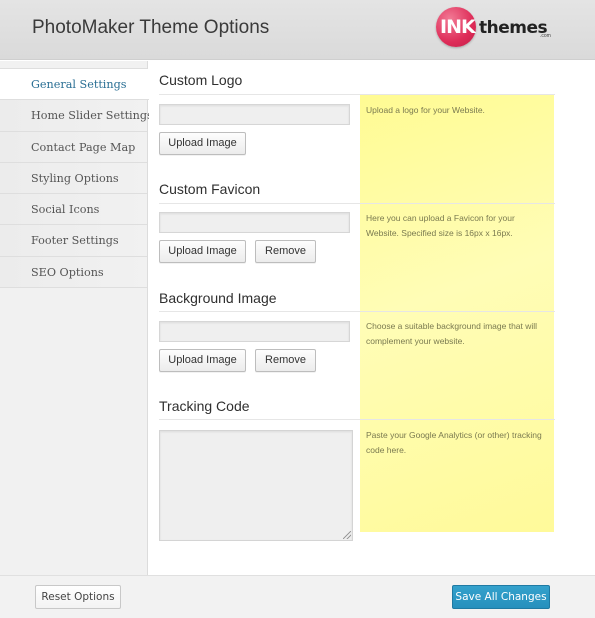 The width and height of the screenshot is (595, 618). What do you see at coordinates (210, 189) in the screenshot?
I see `custom-favicon-title: Custom Favicon` at bounding box center [210, 189].